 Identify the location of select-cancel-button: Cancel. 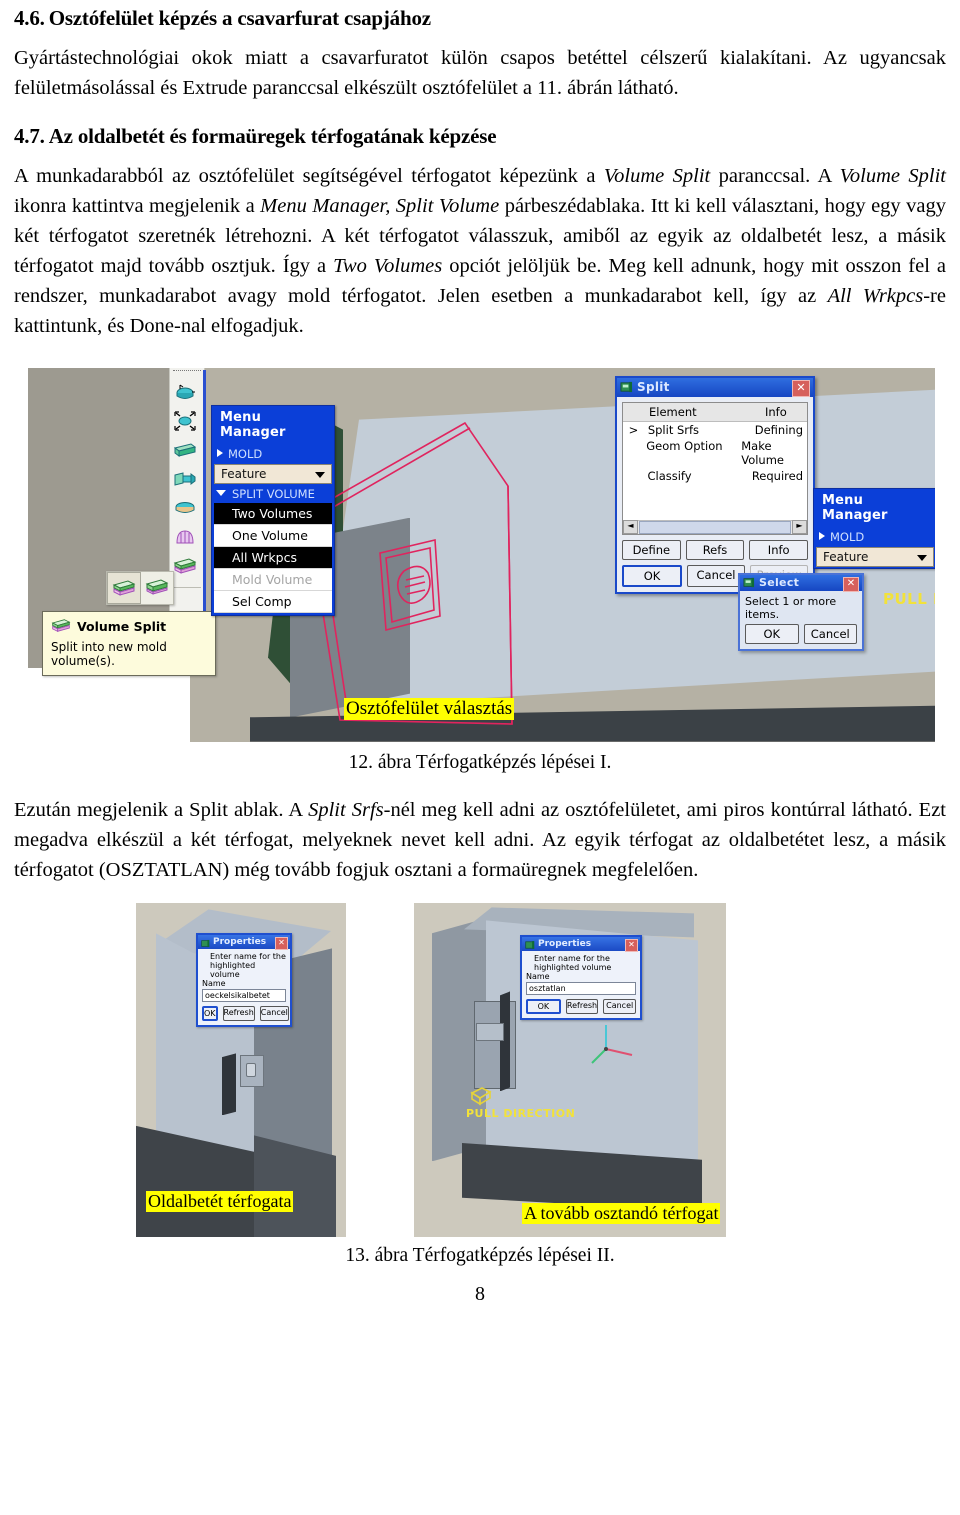
(830, 633).